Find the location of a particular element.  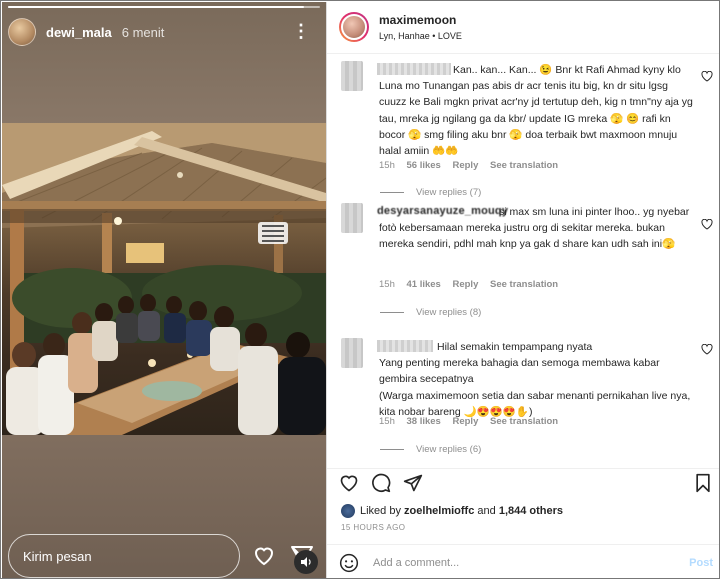

comment-likes: 56 likes is located at coordinates (424, 165).